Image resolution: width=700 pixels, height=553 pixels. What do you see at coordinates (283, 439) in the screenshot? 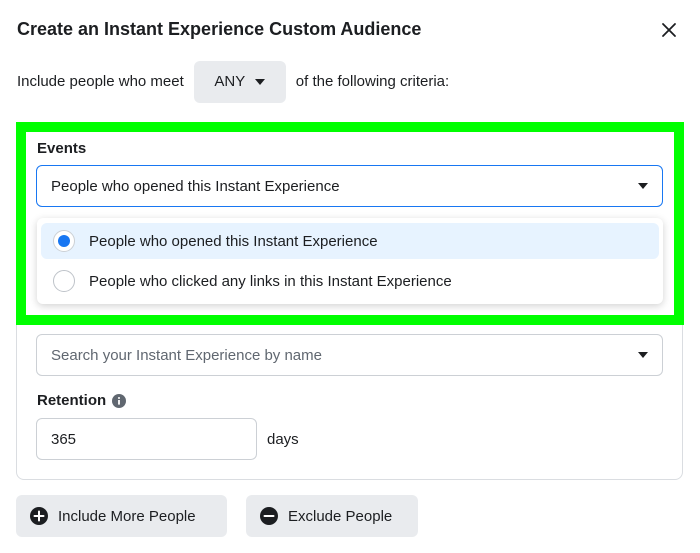
I see `retention-unit: days` at bounding box center [283, 439].